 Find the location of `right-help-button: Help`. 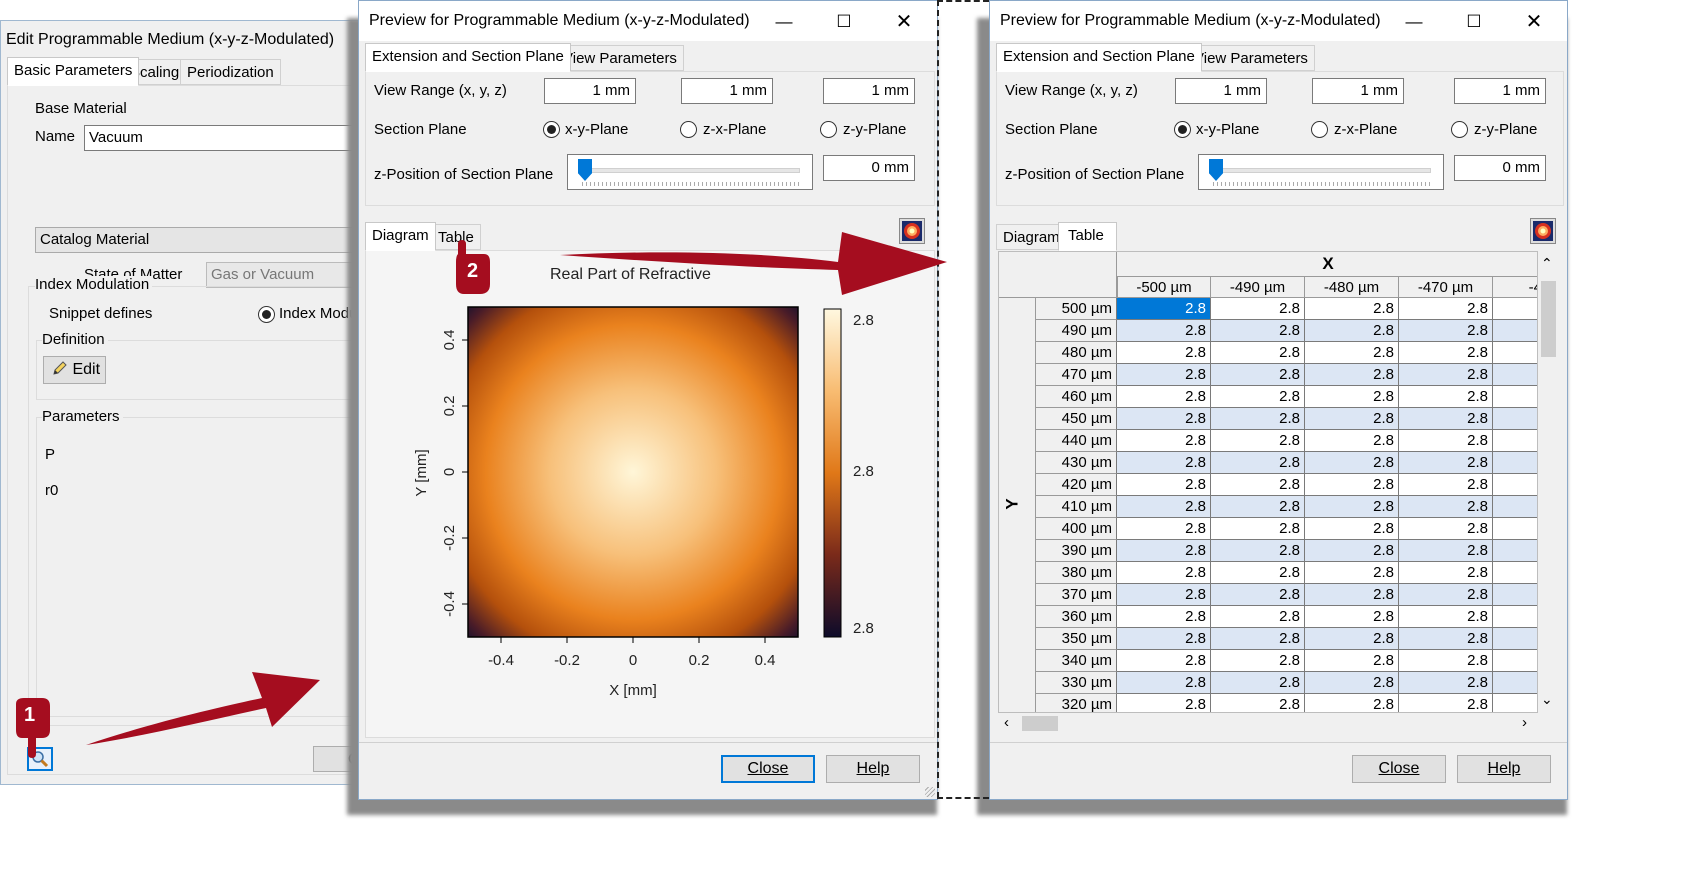

right-help-button: Help is located at coordinates (1504, 769).